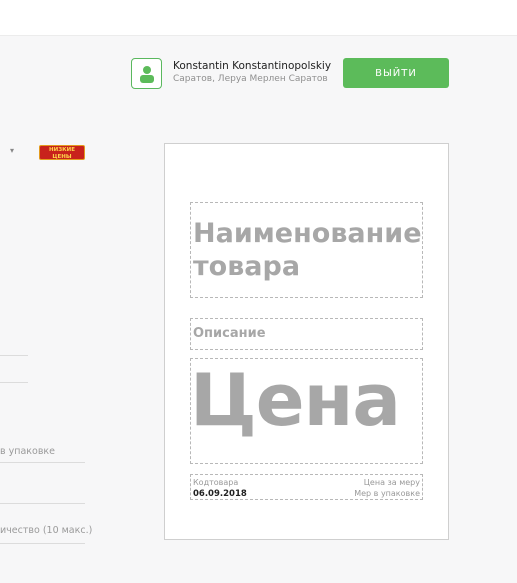 This screenshot has height=583, width=517. What do you see at coordinates (216, 482) in the screenshot?
I see `sku-label: Кодтовара` at bounding box center [216, 482].